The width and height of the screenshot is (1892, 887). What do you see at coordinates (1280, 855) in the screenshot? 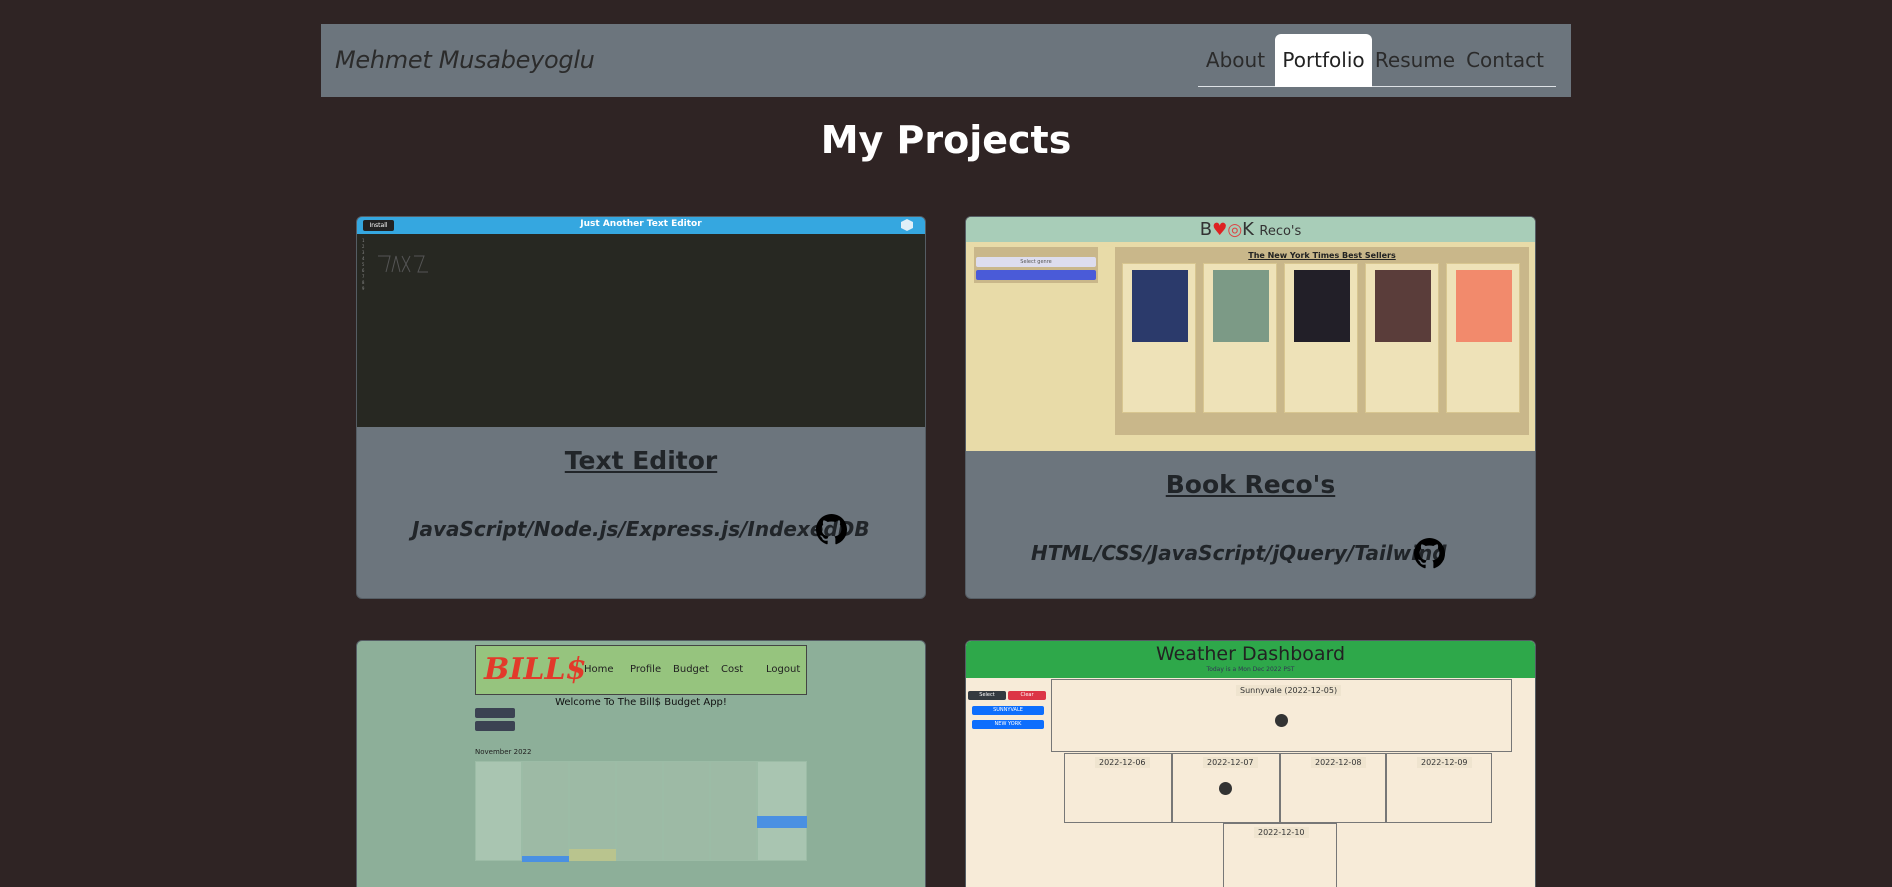
I see `forecast-card: 2022-12-10` at bounding box center [1280, 855].